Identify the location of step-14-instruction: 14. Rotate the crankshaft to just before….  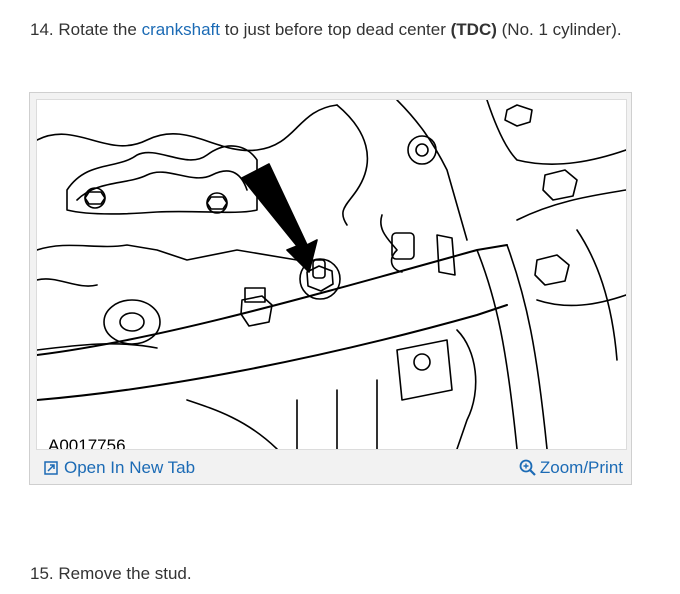
(326, 30).